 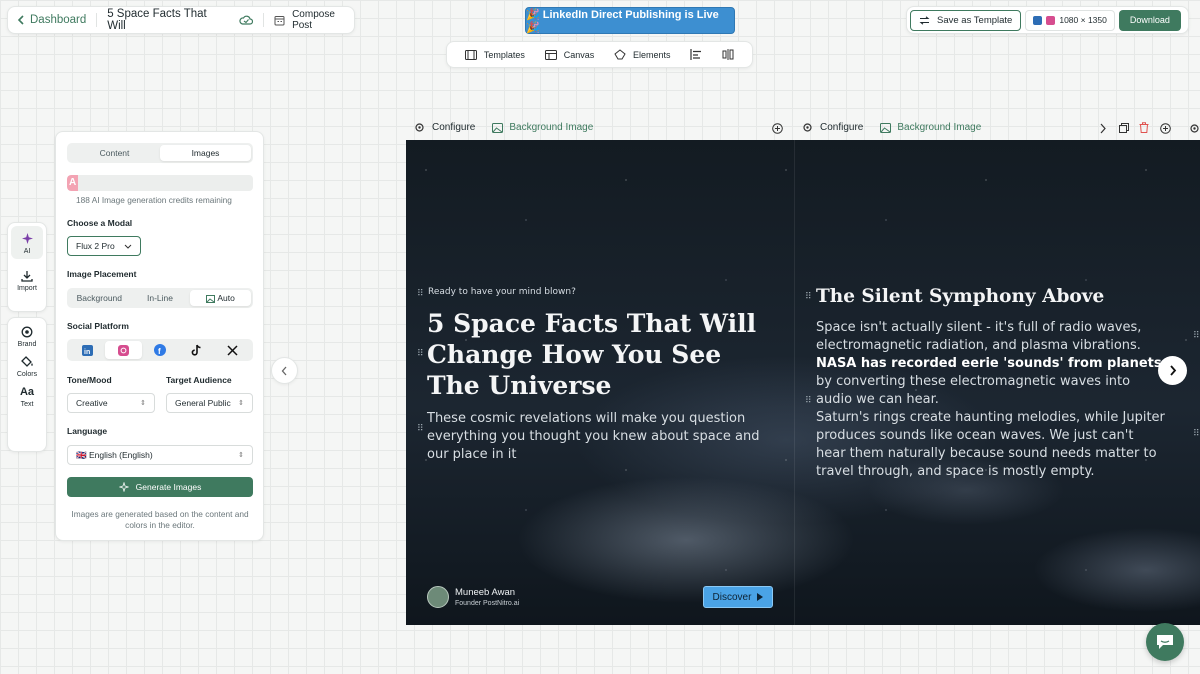 I want to click on align-center-icon, so click(x=728, y=54).